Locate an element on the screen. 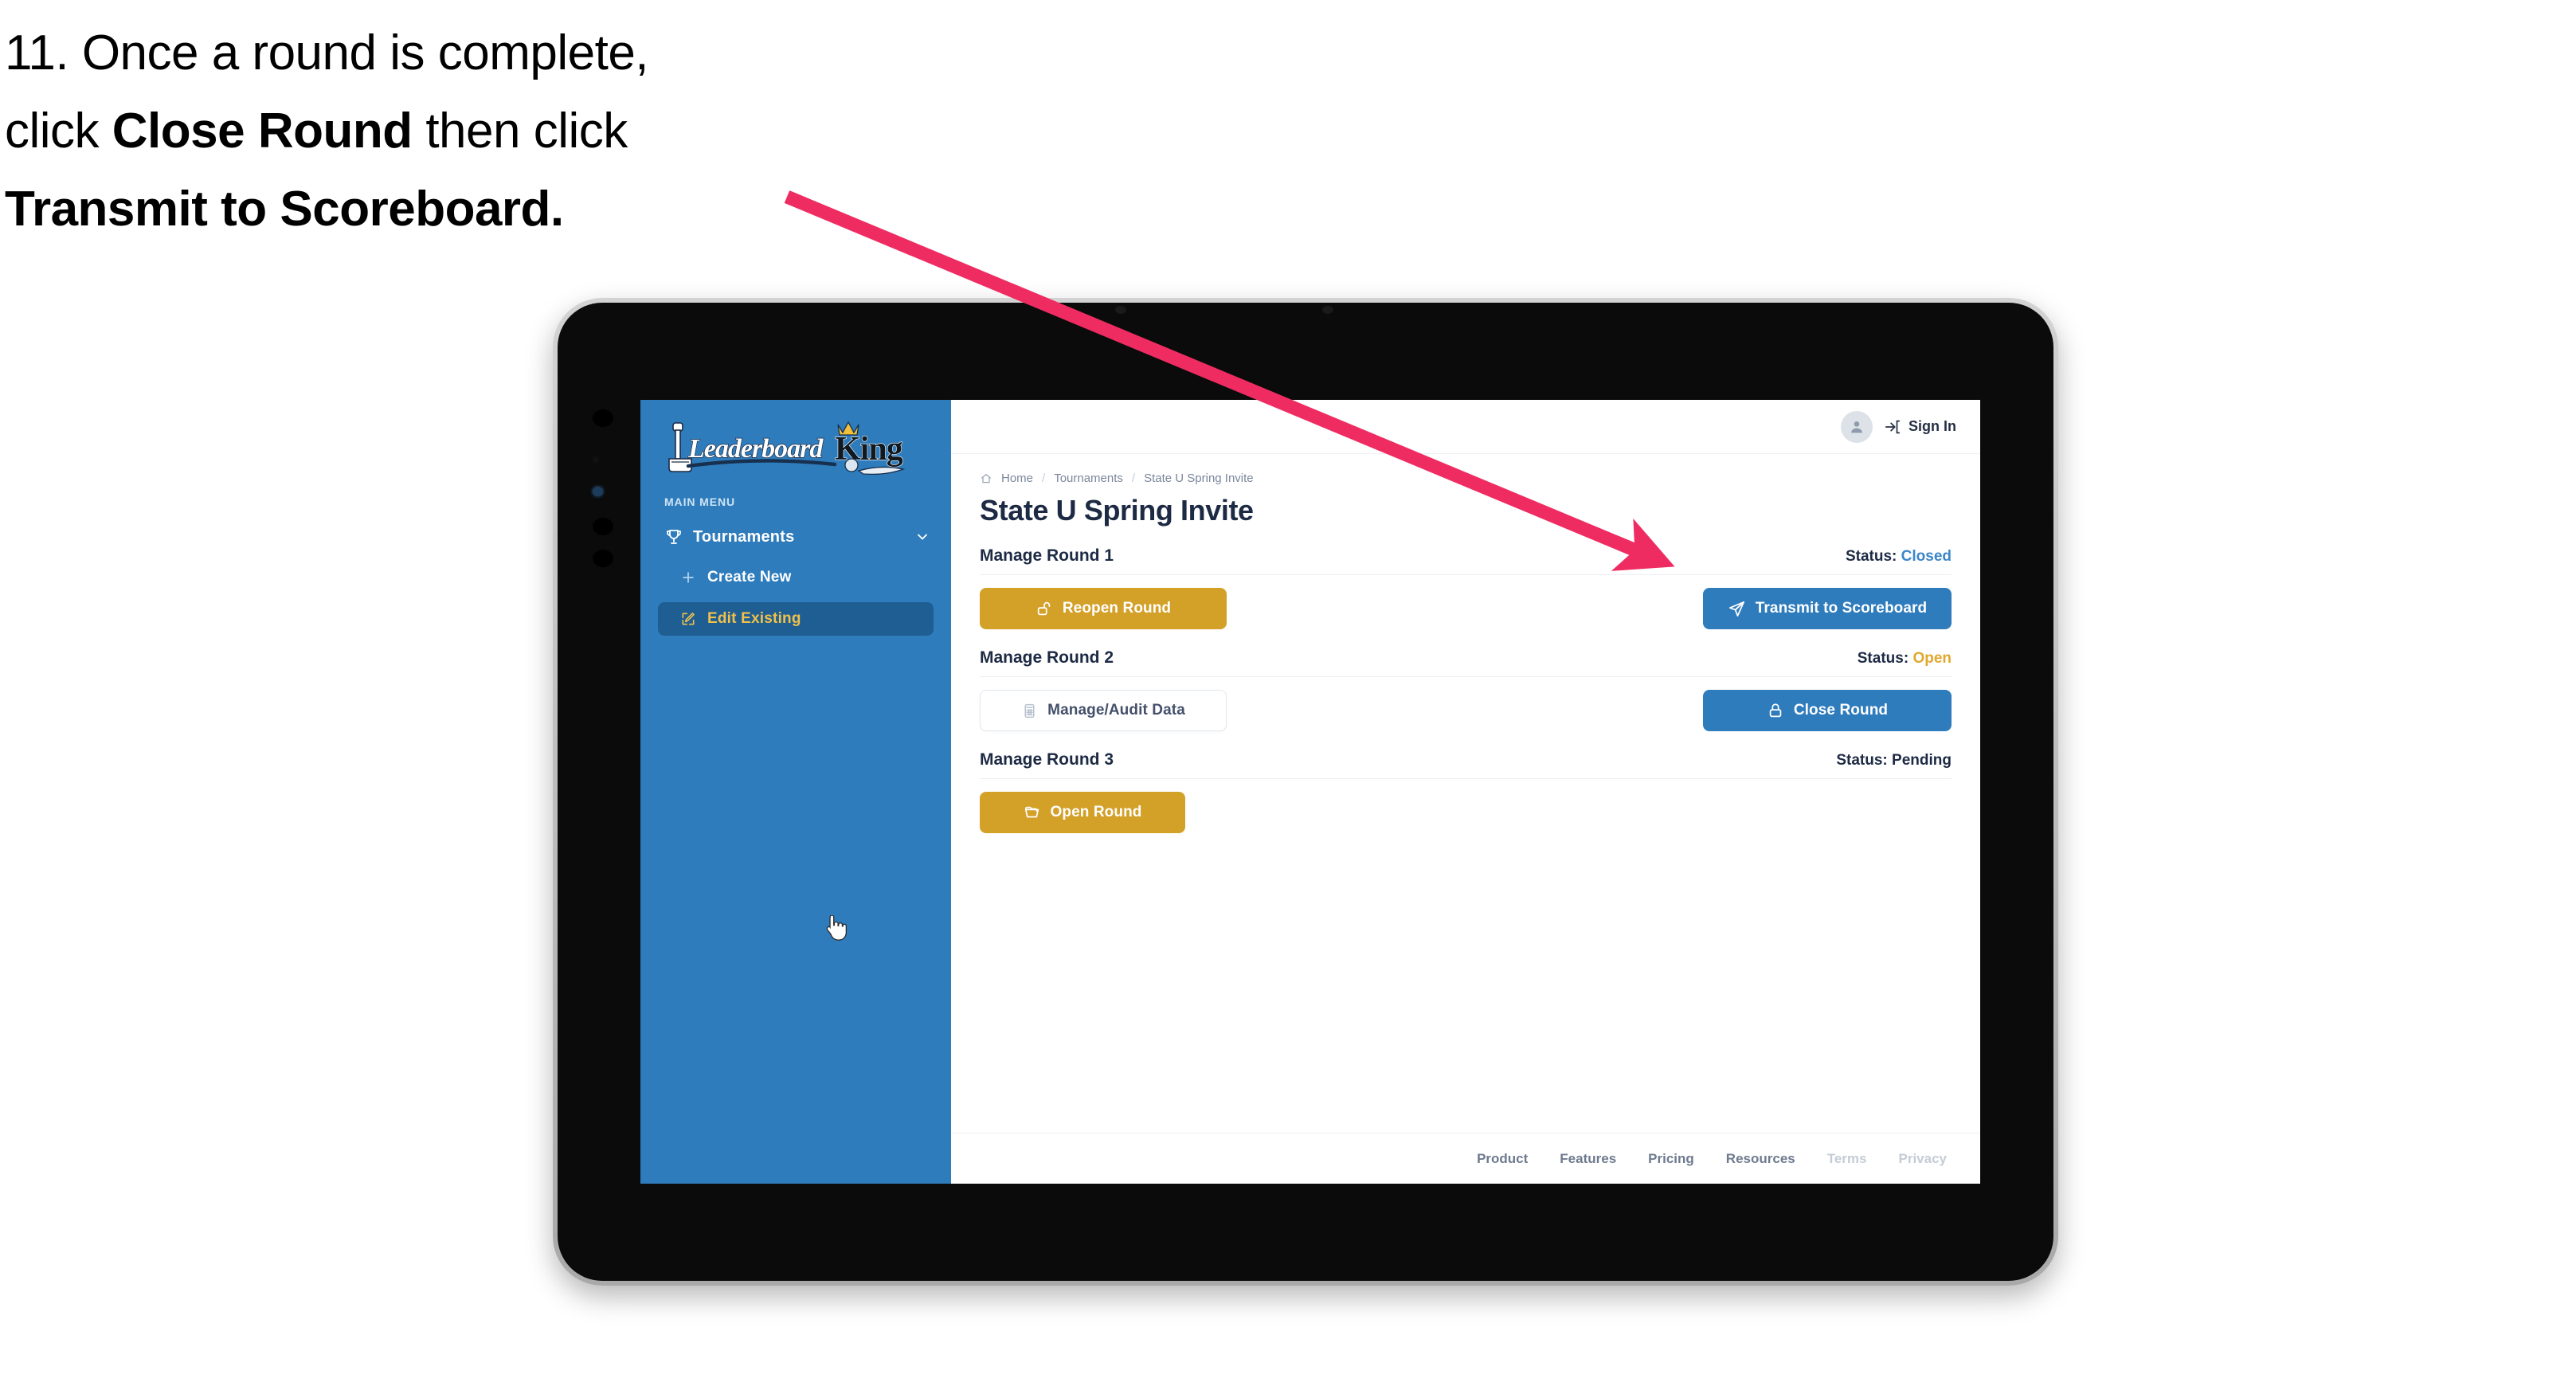 This screenshot has height=1386, width=2576. breadcrumb-item-current: State U Spring Invite is located at coordinates (1199, 478).